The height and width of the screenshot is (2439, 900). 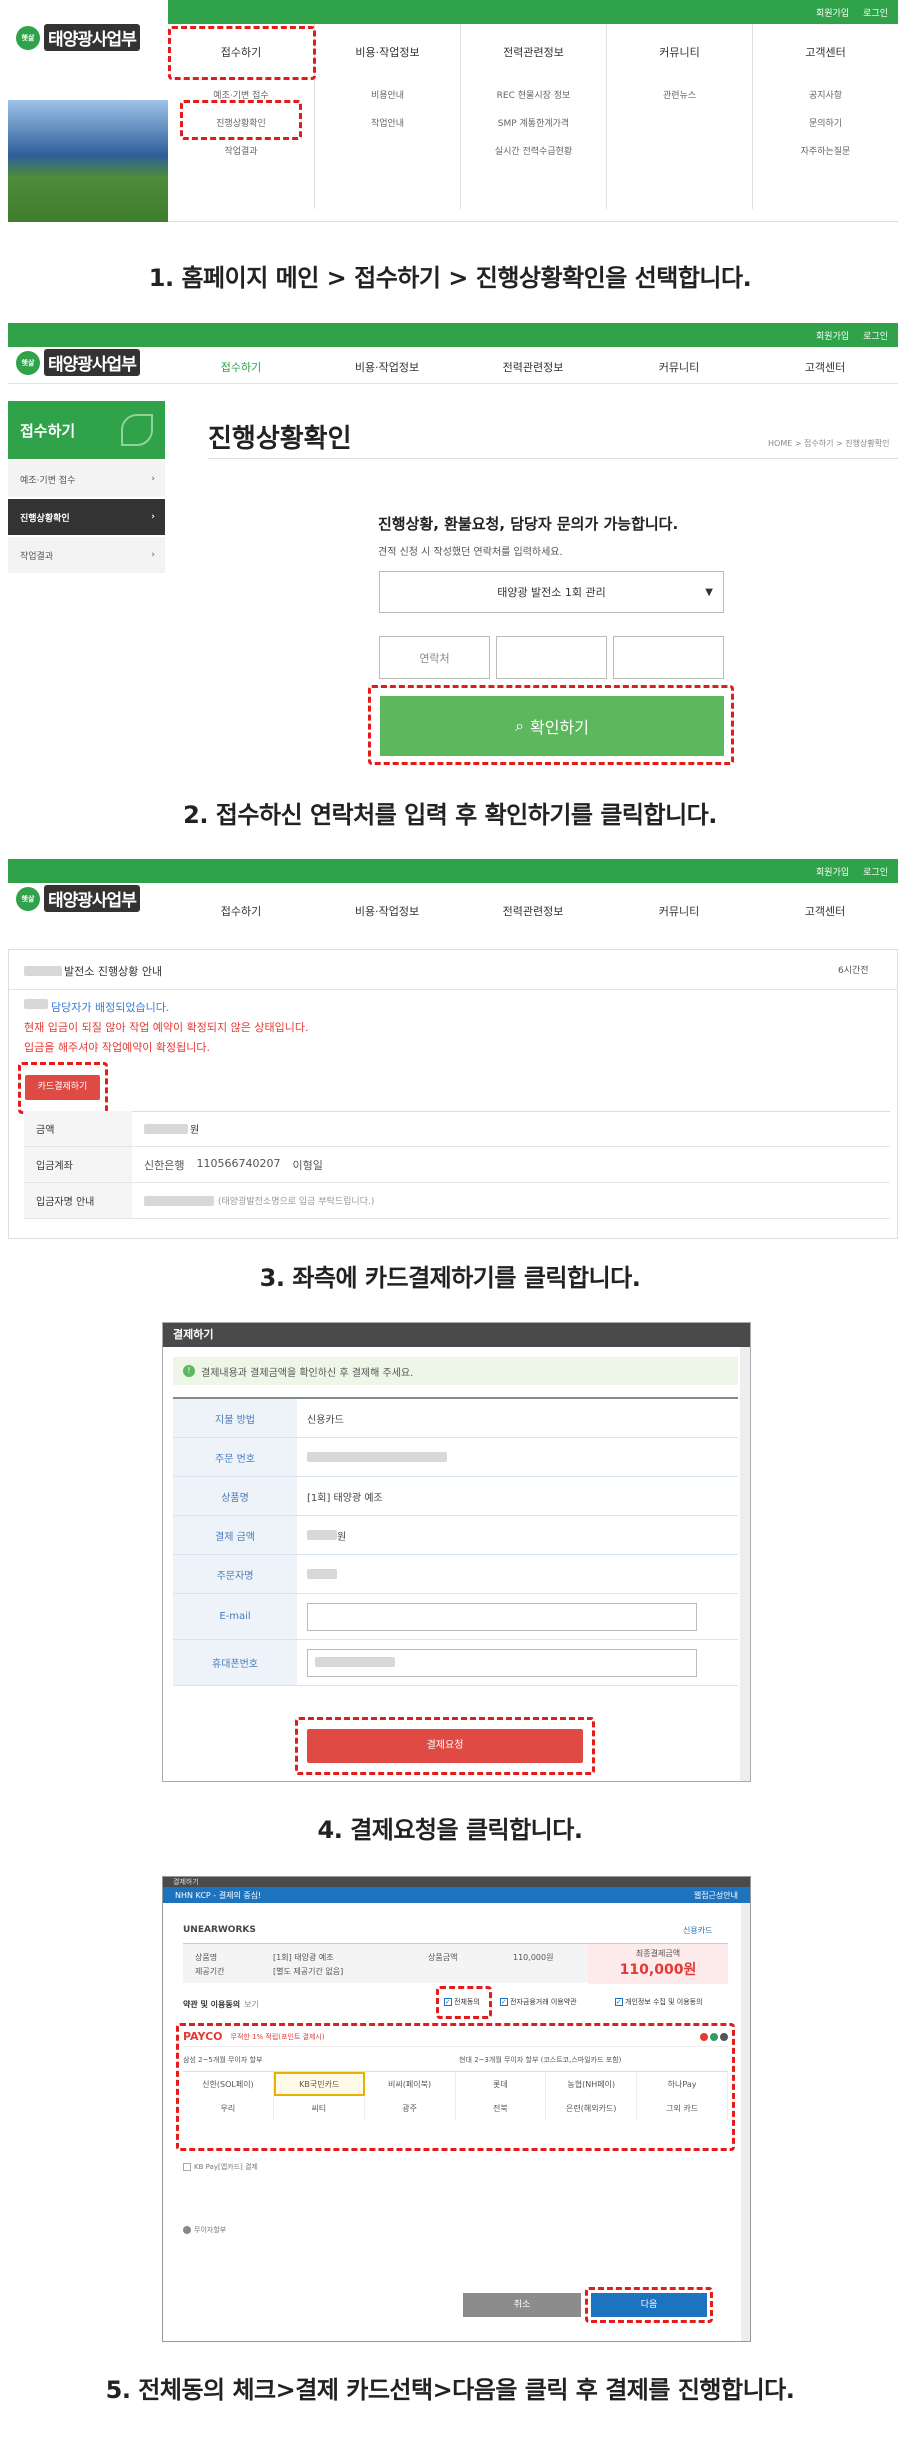 I want to click on join-link-3: 회원가입, so click(x=832, y=871).